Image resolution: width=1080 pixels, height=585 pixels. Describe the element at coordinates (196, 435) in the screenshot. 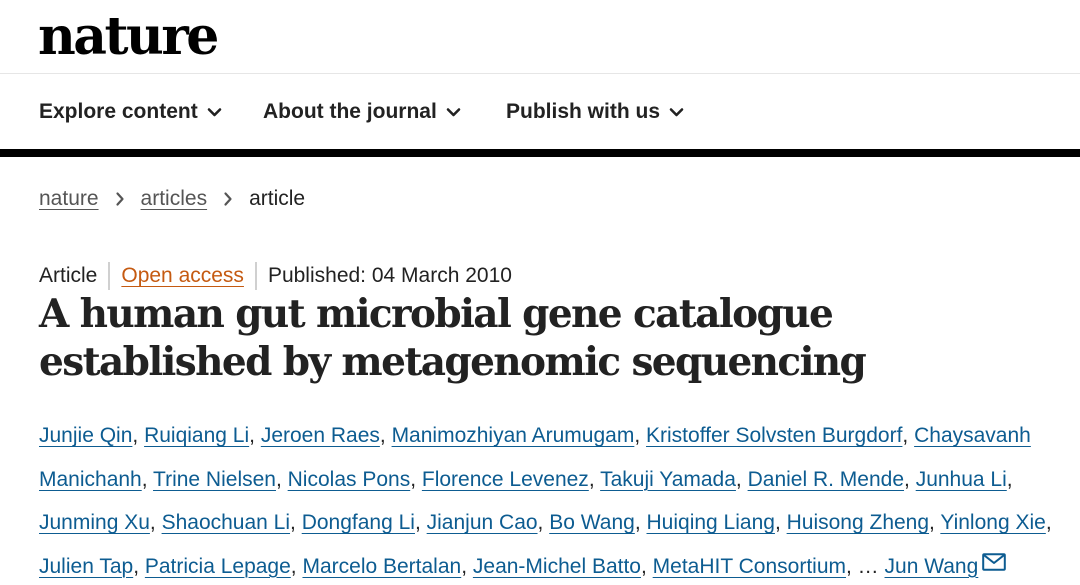

I see `author-link: Ruiqiang Li` at that location.